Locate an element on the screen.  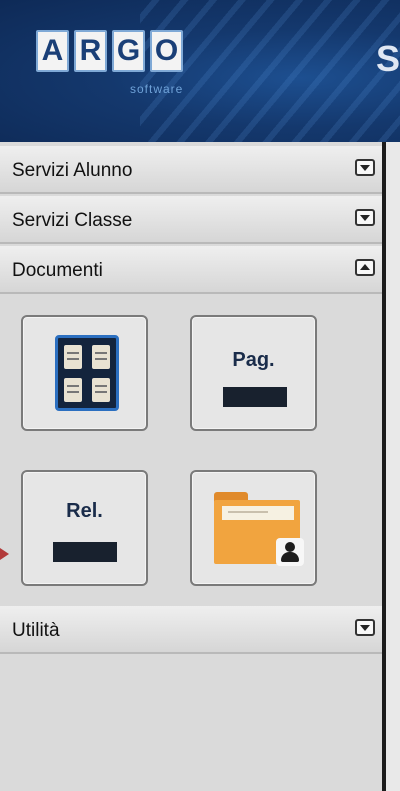
sidebar-section-utilita: Utilità is located at coordinates (191, 630).